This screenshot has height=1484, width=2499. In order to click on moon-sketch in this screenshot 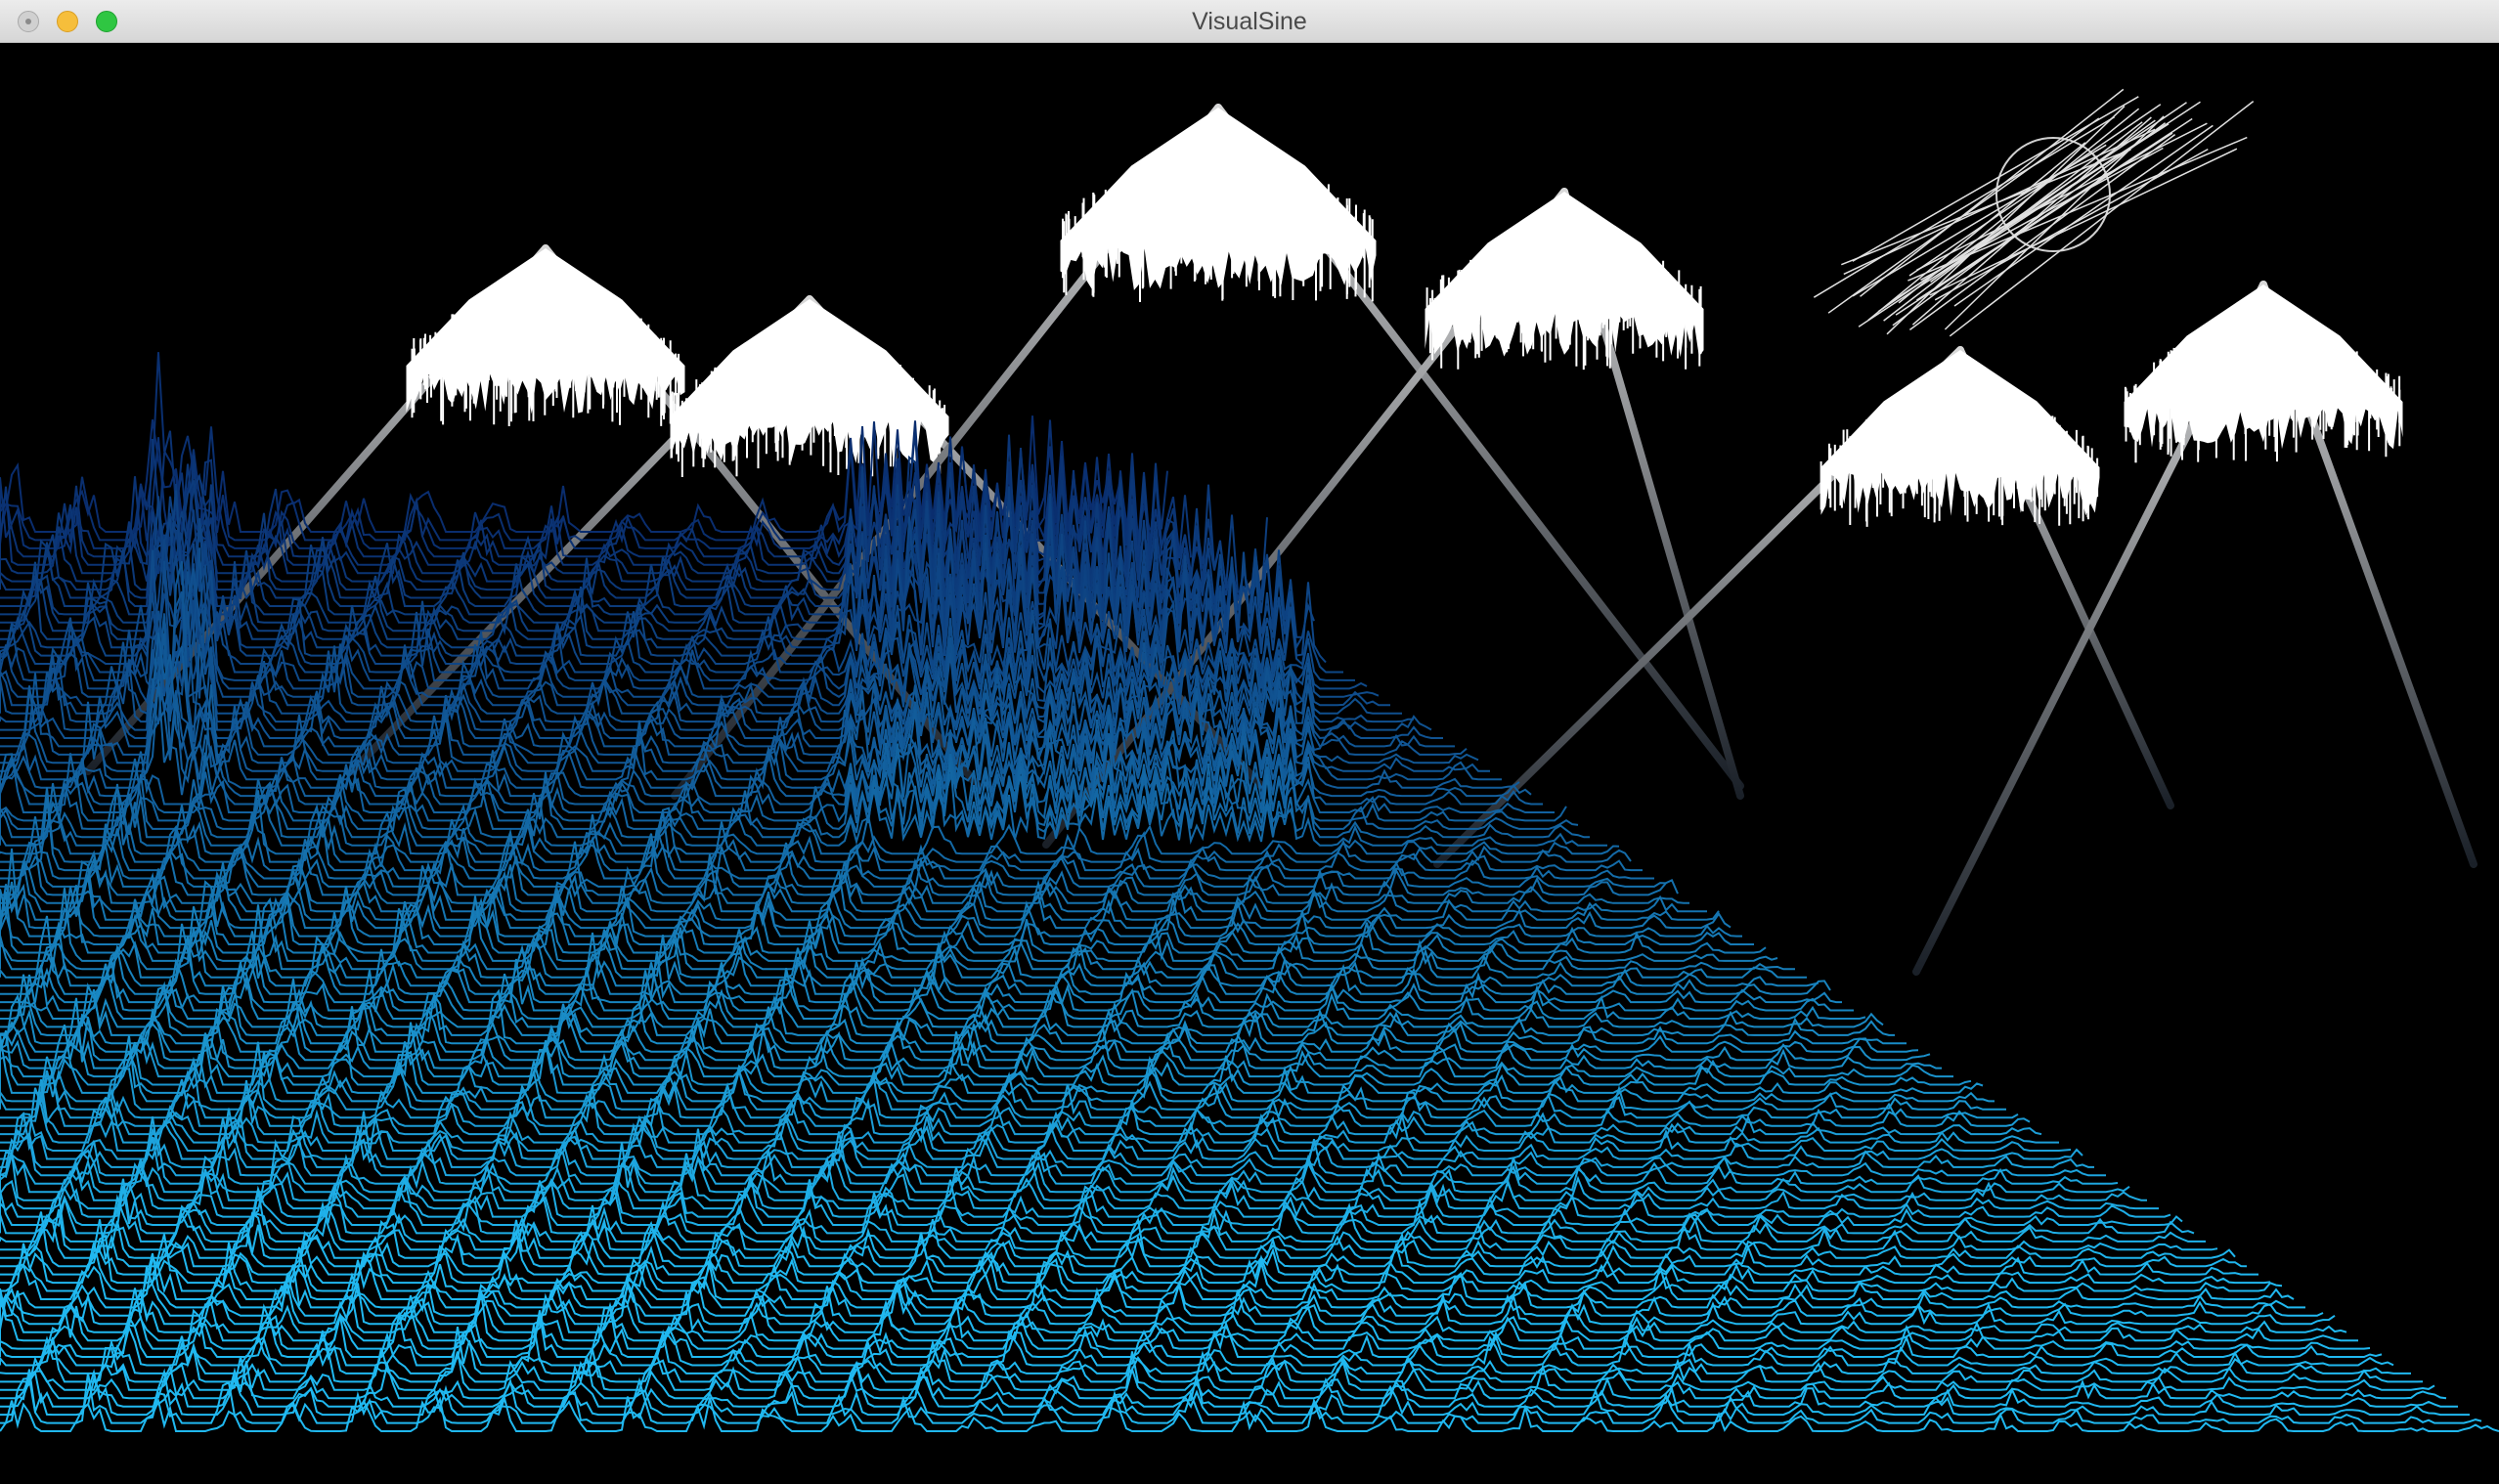, I will do `click(2034, 212)`.